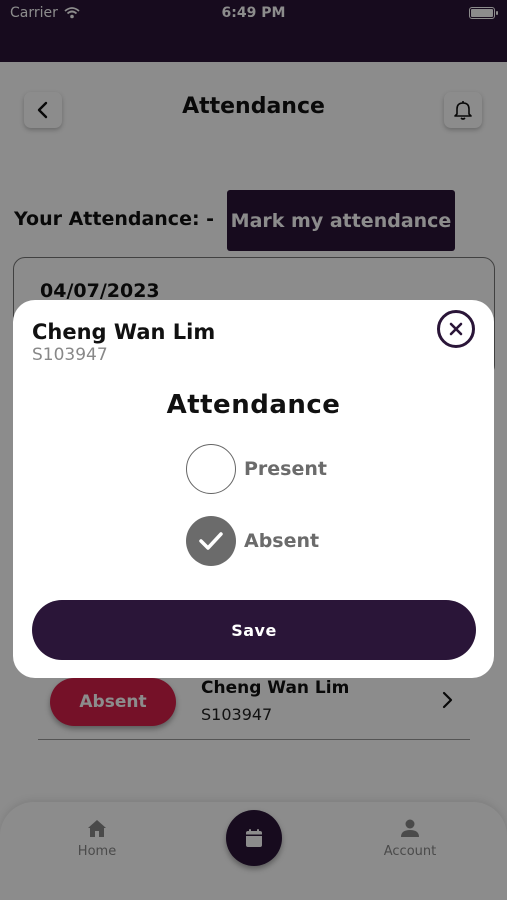  Describe the element at coordinates (211, 469) in the screenshot. I see `present-radio` at that location.